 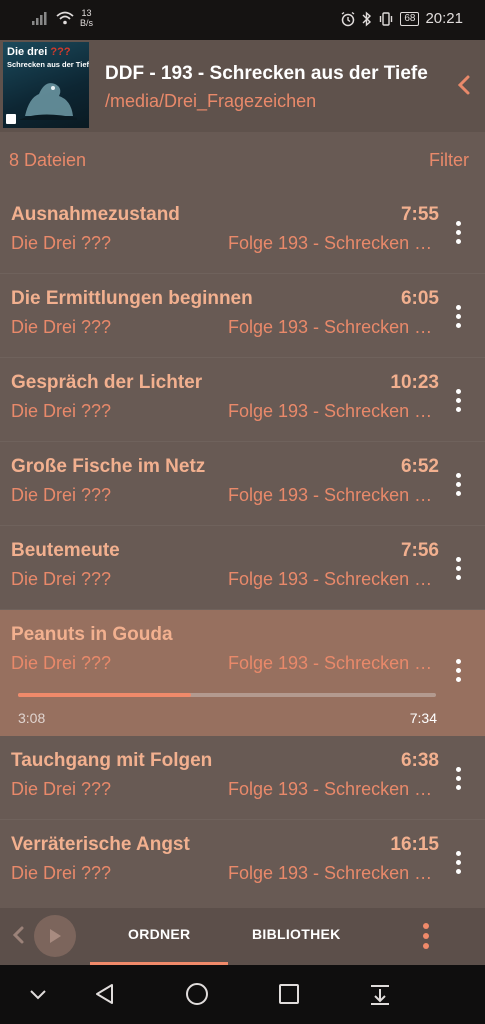 I want to click on track-title: Ausnahmezustand, so click(x=95, y=214).